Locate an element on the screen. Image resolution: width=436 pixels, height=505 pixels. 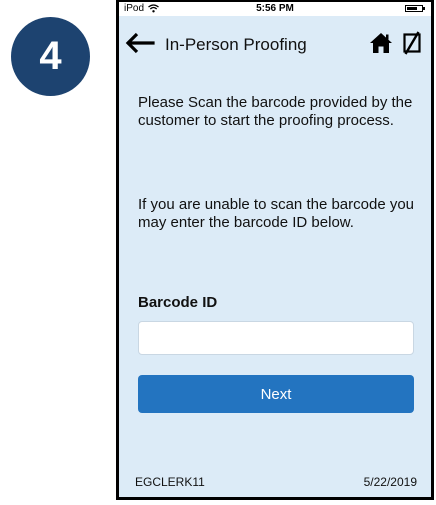
nav-bar: In-Person Proofing is located at coordinates (275, 43).